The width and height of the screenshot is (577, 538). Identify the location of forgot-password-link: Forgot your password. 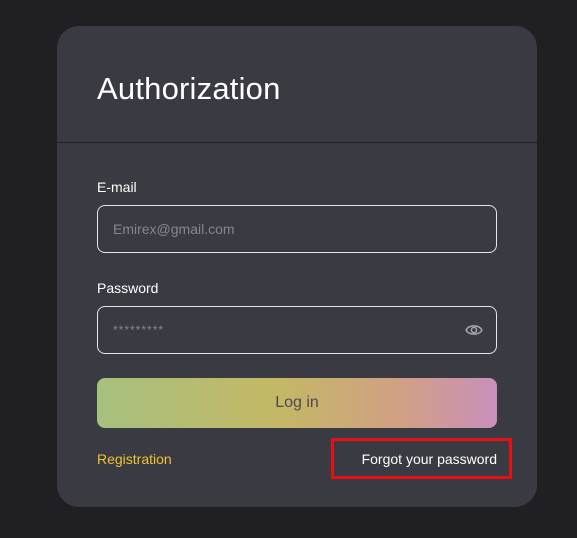
(429, 459).